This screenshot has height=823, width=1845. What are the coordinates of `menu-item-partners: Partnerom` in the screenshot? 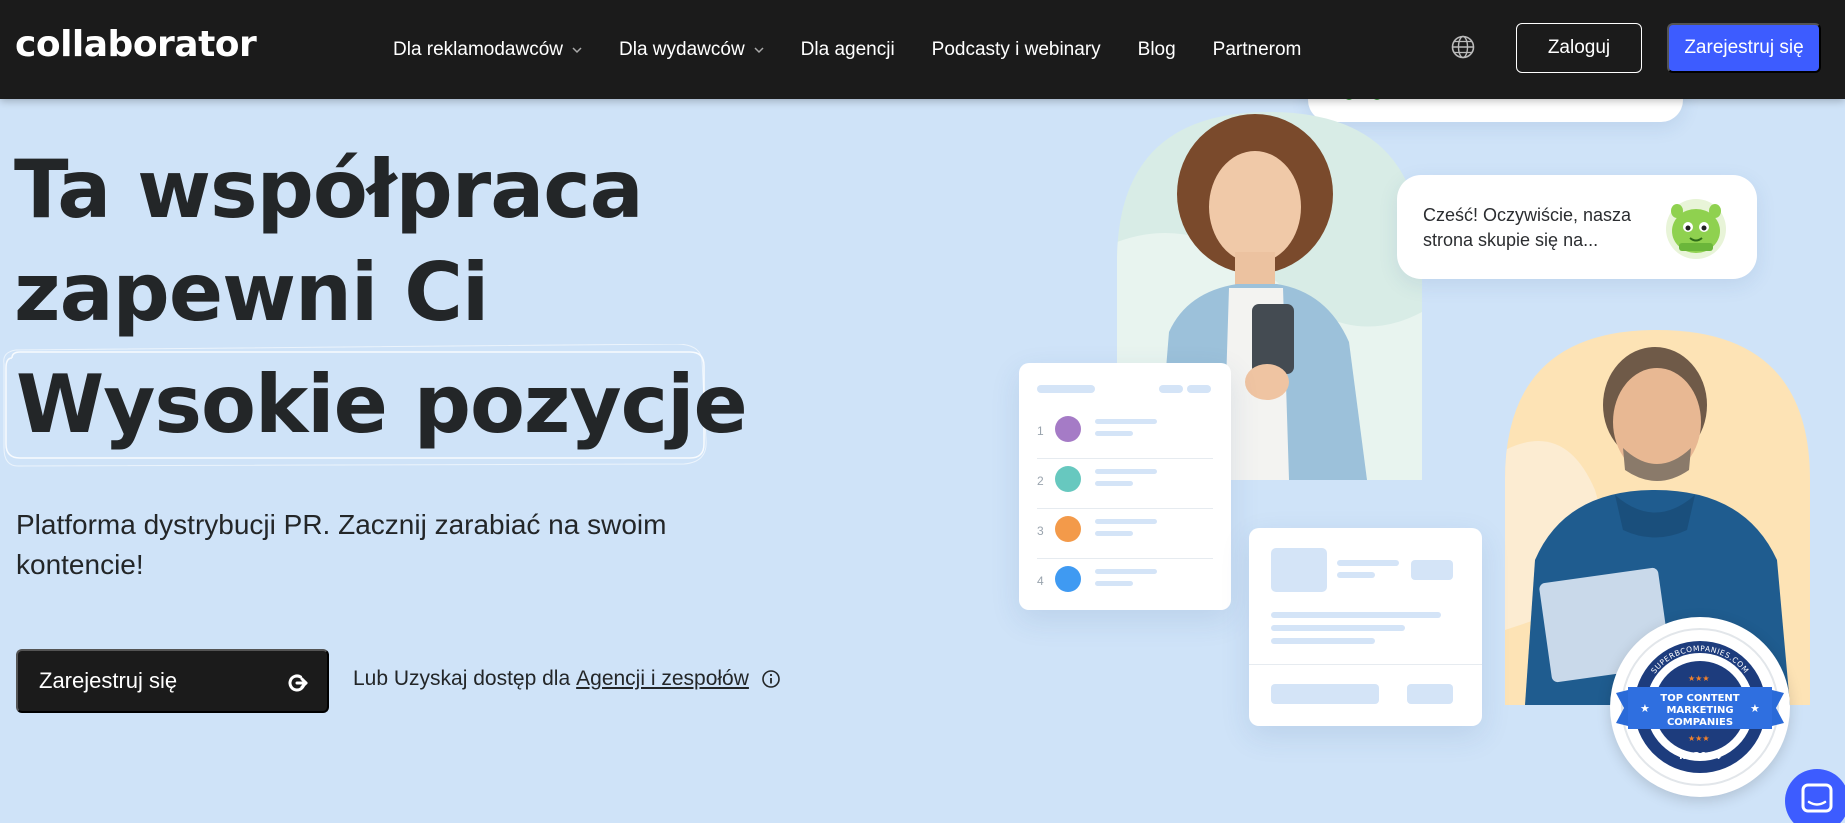 It's located at (1257, 50).